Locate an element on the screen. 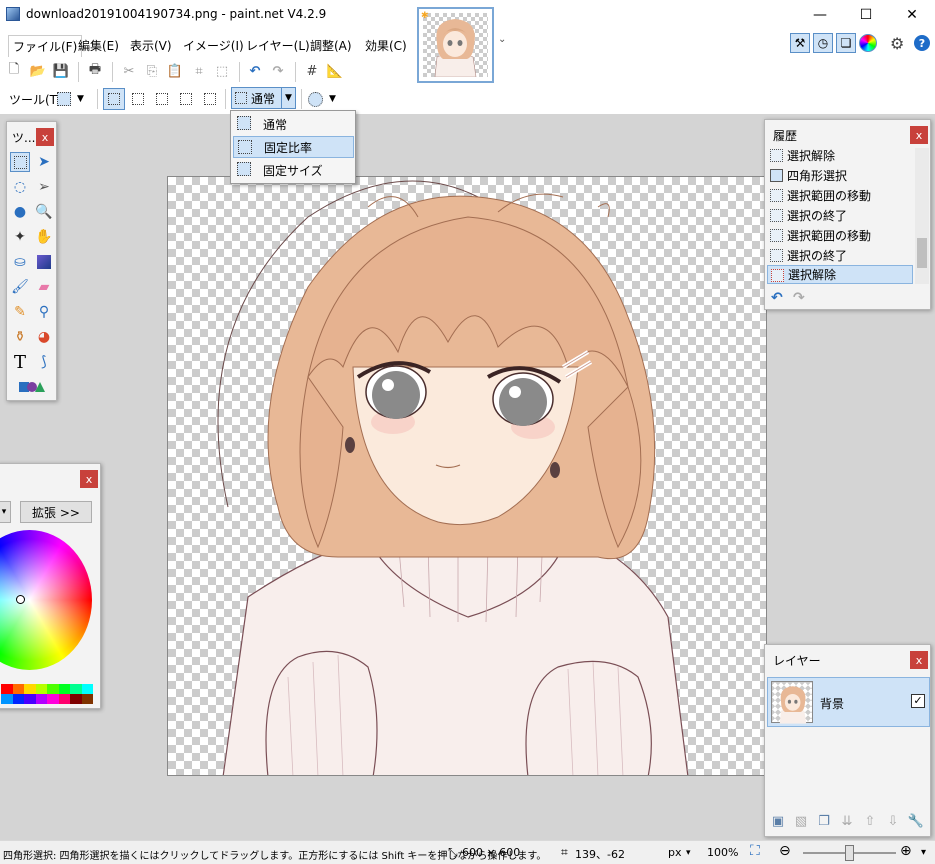  merge-layer-down-icon: ⇊ is located at coordinates (847, 821).